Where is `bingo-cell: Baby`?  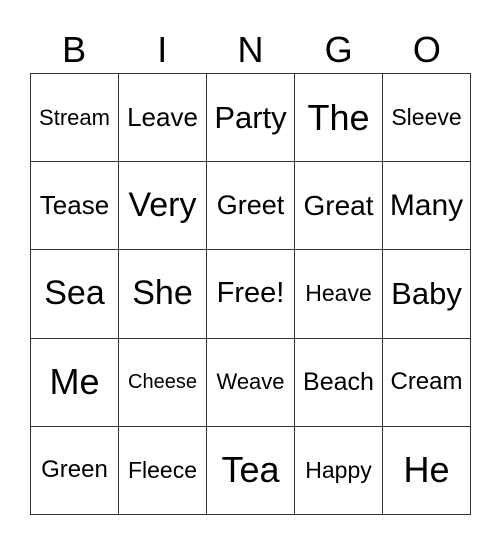
bingo-cell: Baby is located at coordinates (427, 294).